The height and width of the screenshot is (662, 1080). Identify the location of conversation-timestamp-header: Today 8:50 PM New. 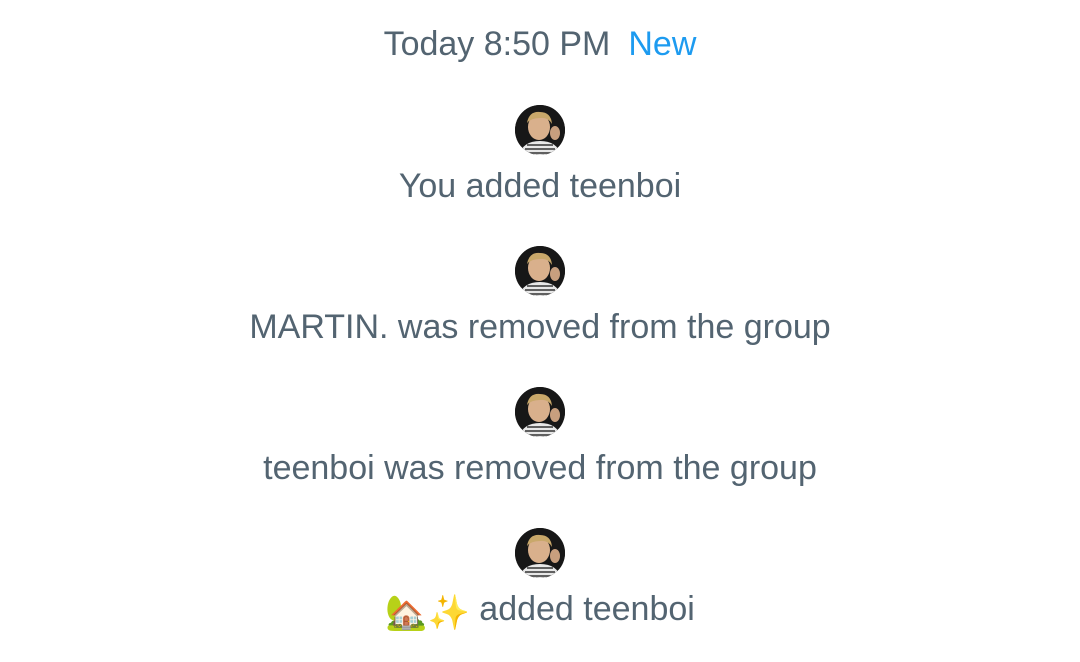
(540, 44).